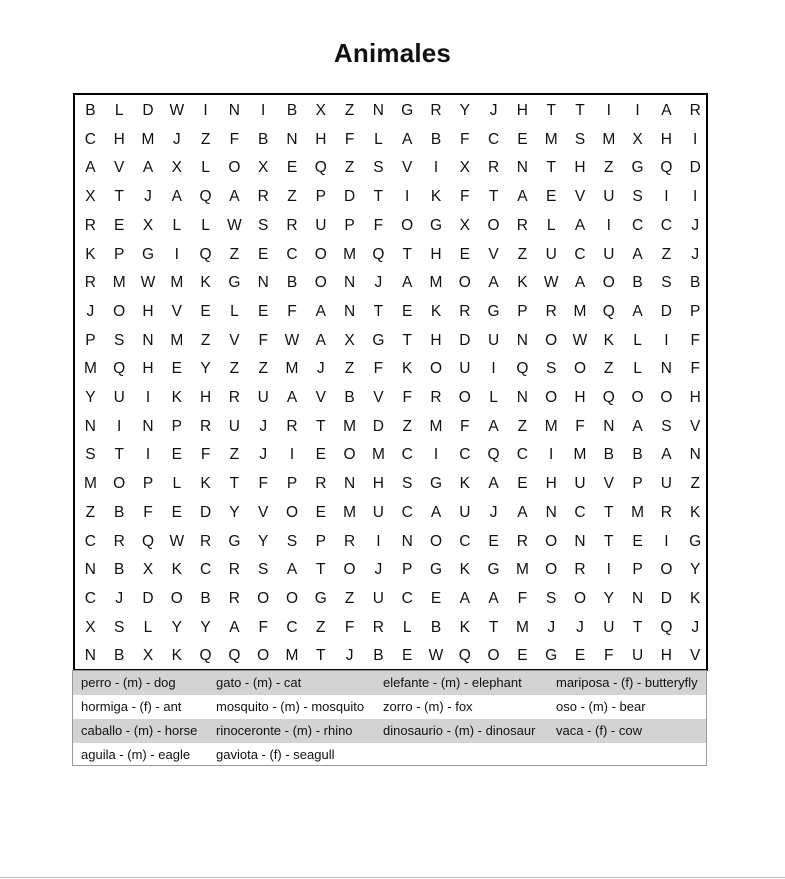 This screenshot has width=785, height=879. What do you see at coordinates (627, 682) in the screenshot?
I see `word-list-item: mariposa - (f) - butteryfly` at bounding box center [627, 682].